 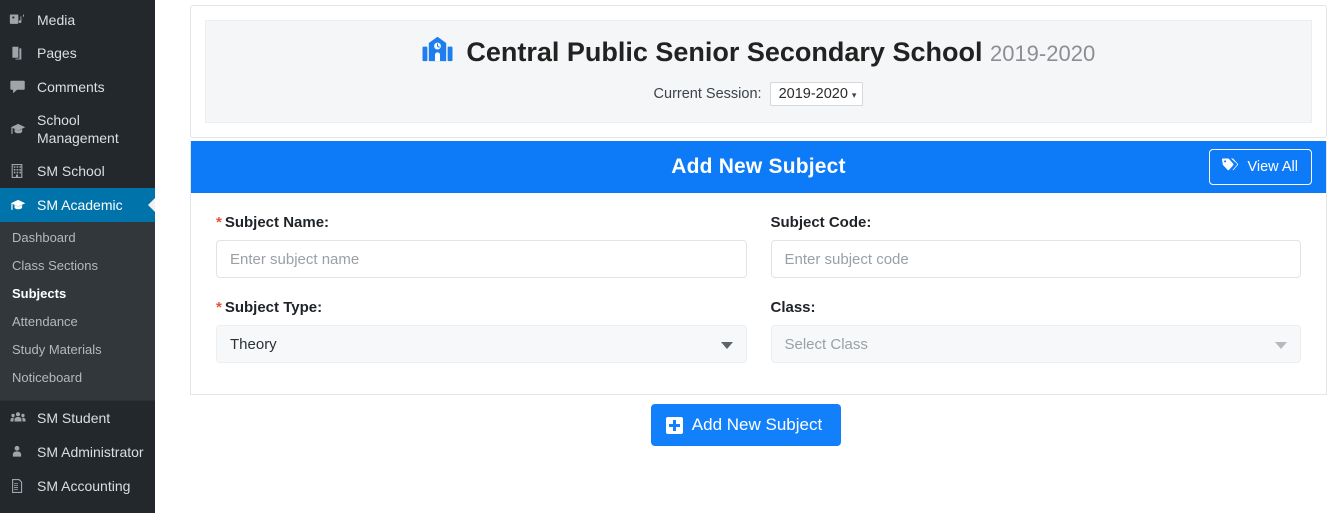 I want to click on sidebar-item-label: SM Student, so click(x=74, y=418).